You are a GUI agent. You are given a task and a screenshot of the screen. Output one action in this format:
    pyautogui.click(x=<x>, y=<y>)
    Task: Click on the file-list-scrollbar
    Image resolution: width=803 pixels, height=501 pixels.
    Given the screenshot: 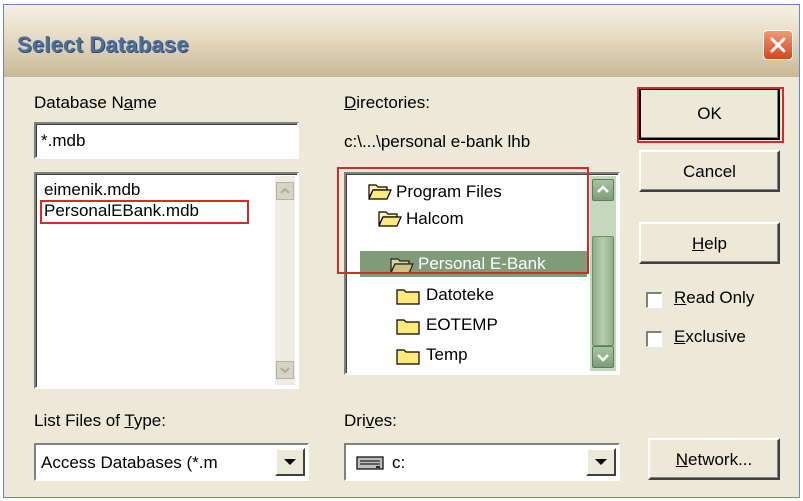 What is the action you would take?
    pyautogui.click(x=285, y=280)
    